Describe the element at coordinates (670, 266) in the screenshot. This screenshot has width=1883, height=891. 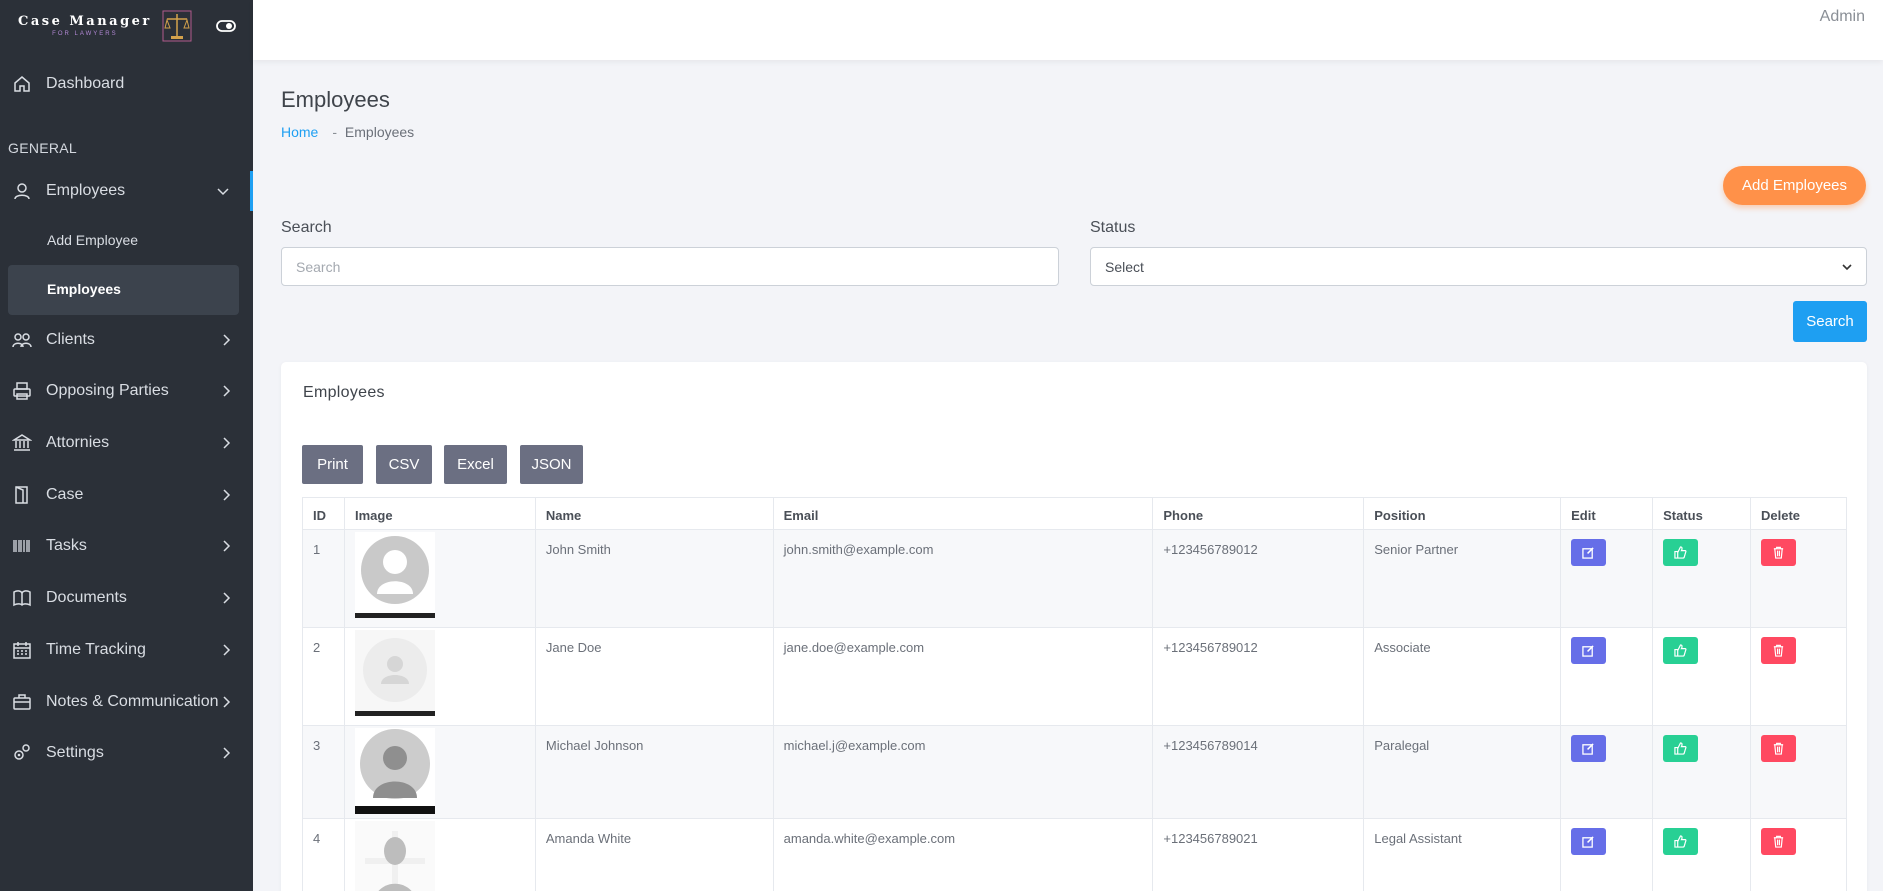
I see `search-input: Search` at that location.